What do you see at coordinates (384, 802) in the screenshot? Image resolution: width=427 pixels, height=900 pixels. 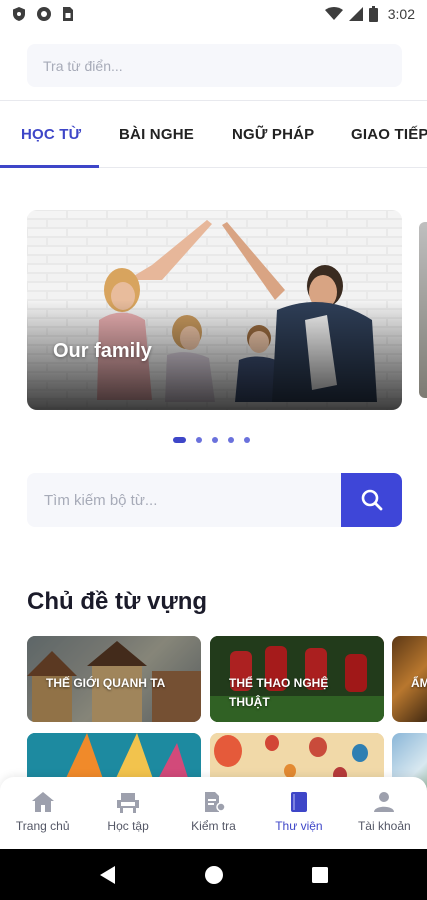 I see `account-person-icon` at bounding box center [384, 802].